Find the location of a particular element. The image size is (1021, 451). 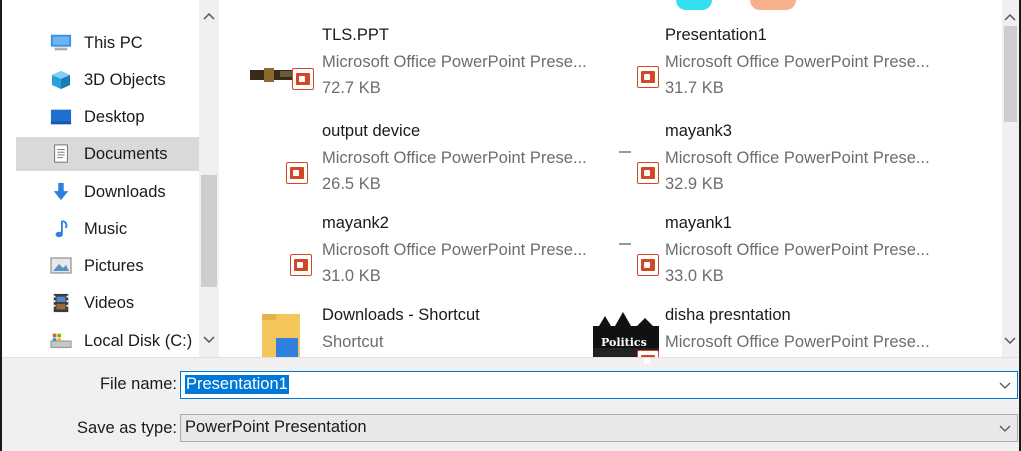

pictures-icon is located at coordinates (61, 265).